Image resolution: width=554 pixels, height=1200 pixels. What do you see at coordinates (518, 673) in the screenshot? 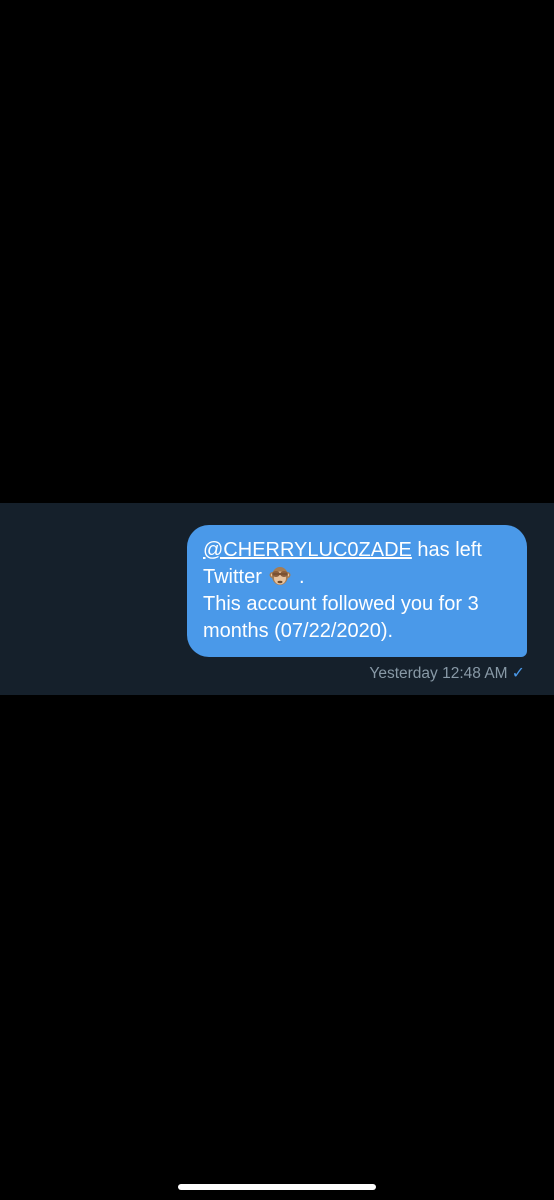
I see `checkmark-icon: ✓` at bounding box center [518, 673].